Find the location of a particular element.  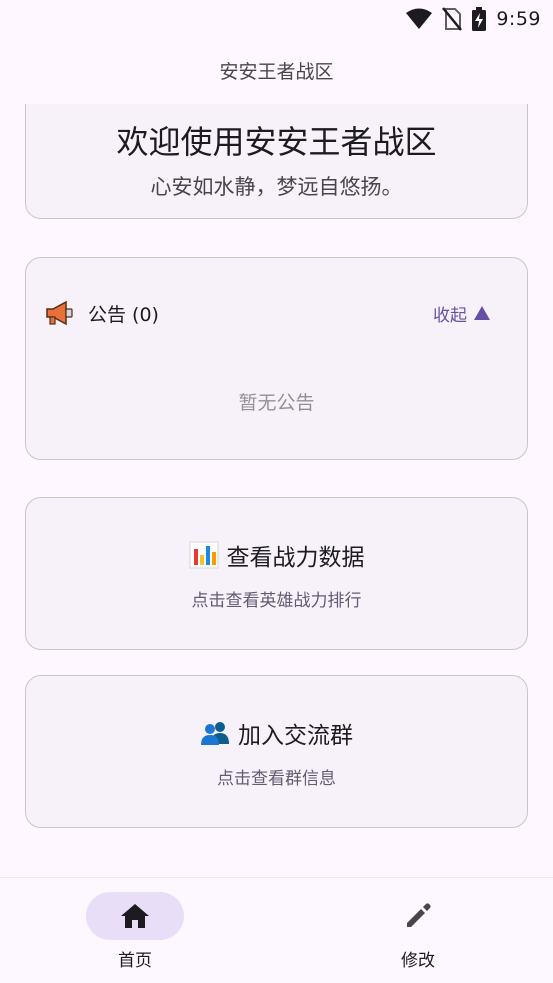

power-data-card: 查看战力数据 点击查看英雄战力排行 is located at coordinates (276, 573).